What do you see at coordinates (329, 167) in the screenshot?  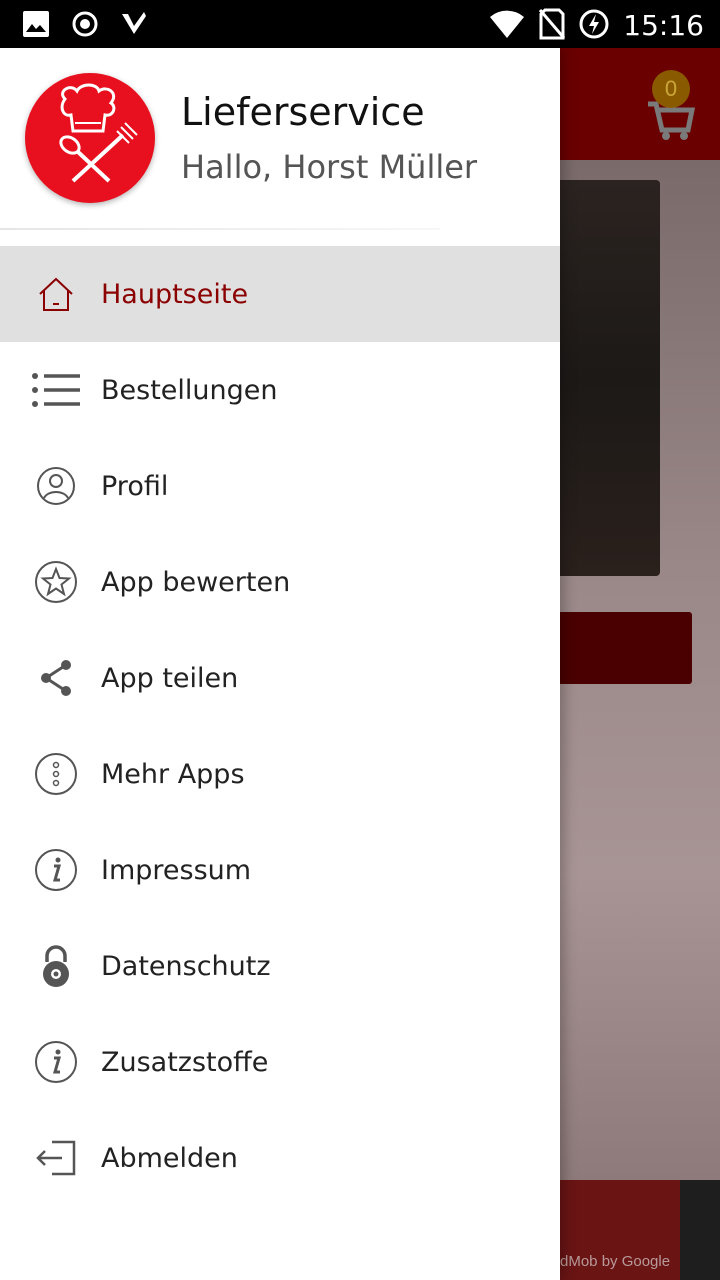 I see `user-greeting: Hallo, Horst Müller` at bounding box center [329, 167].